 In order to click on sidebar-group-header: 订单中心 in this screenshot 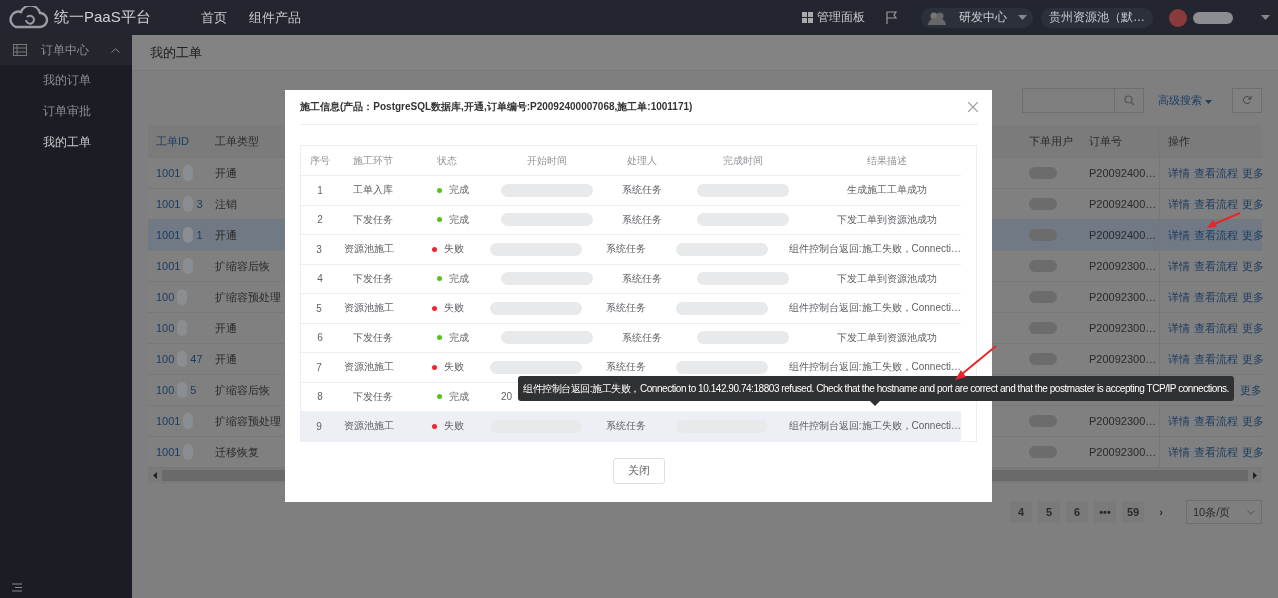, I will do `click(66, 50)`.